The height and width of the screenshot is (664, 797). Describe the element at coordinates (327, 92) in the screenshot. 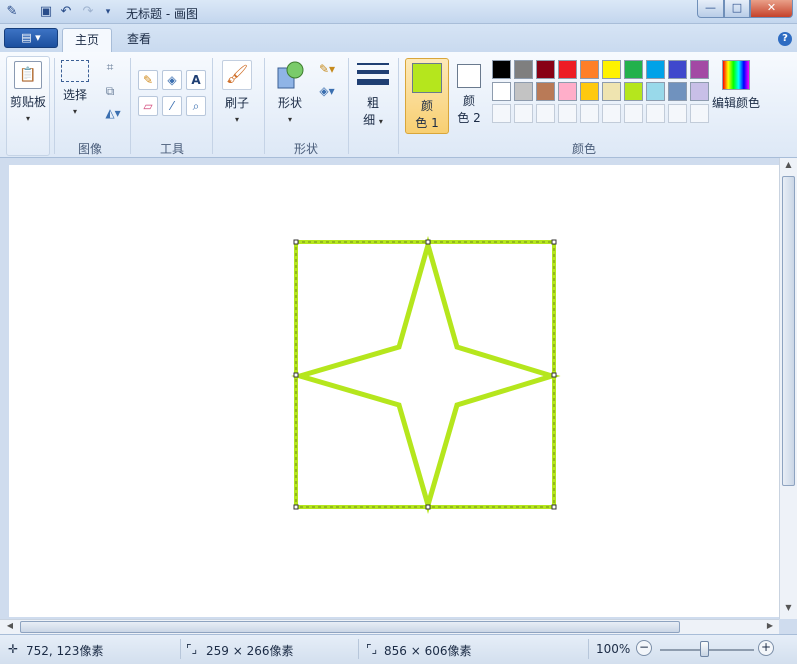

I see `fill-icon: ◈▾` at that location.